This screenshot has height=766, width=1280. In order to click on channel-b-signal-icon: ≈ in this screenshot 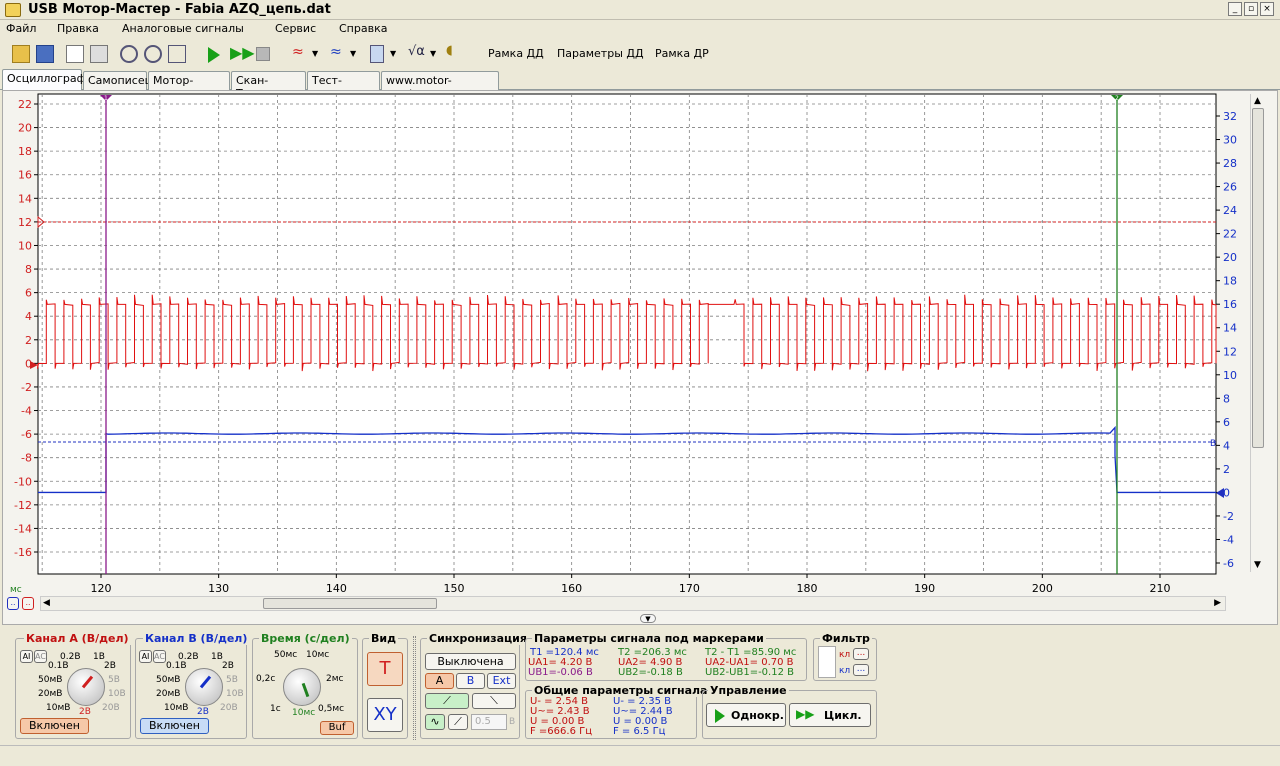, I will do `click(339, 53)`.